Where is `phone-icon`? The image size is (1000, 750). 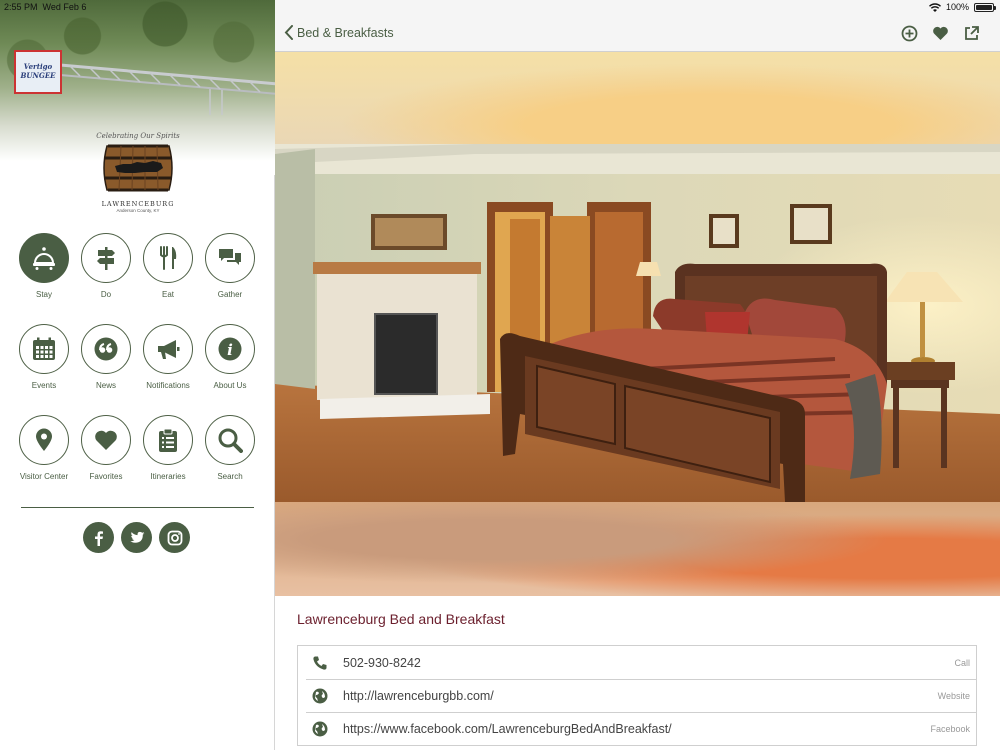
phone-icon is located at coordinates (320, 663).